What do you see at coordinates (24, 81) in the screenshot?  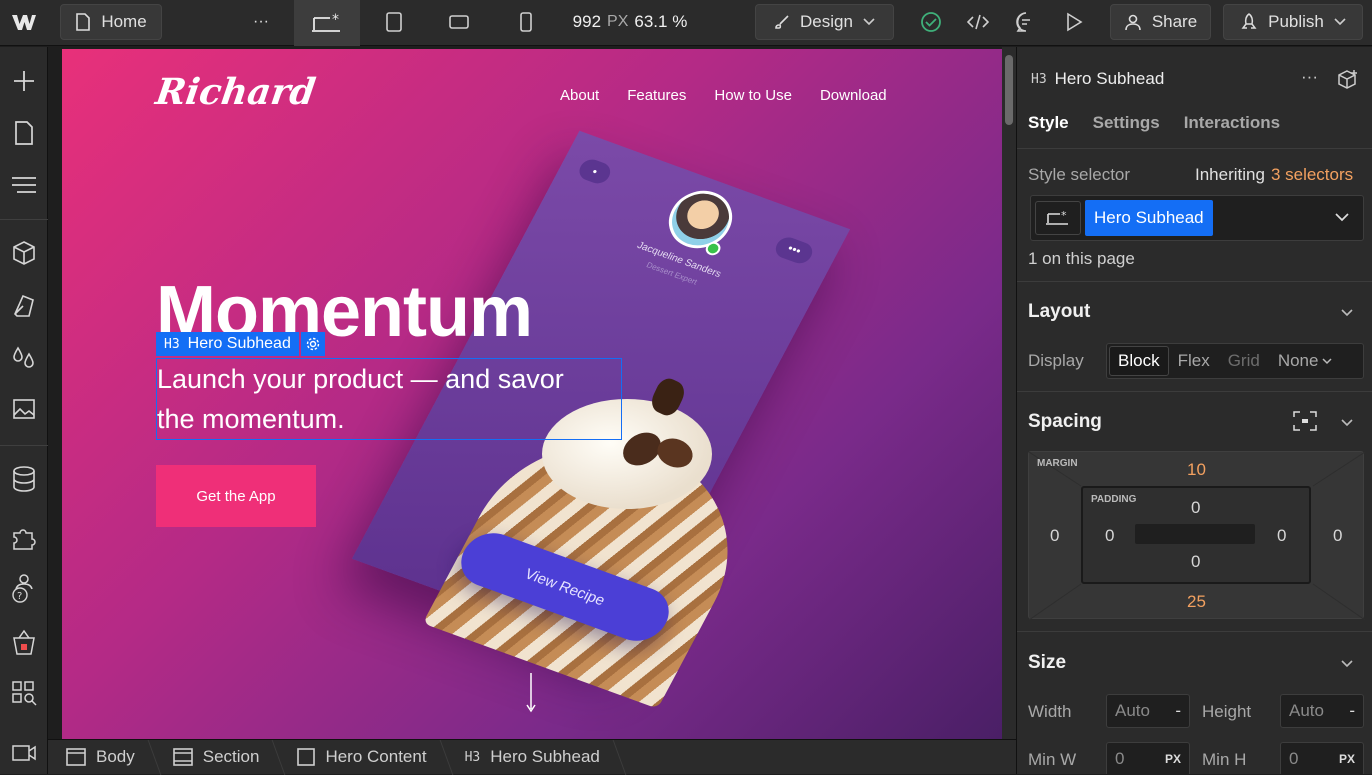 I see `add-elements-button` at bounding box center [24, 81].